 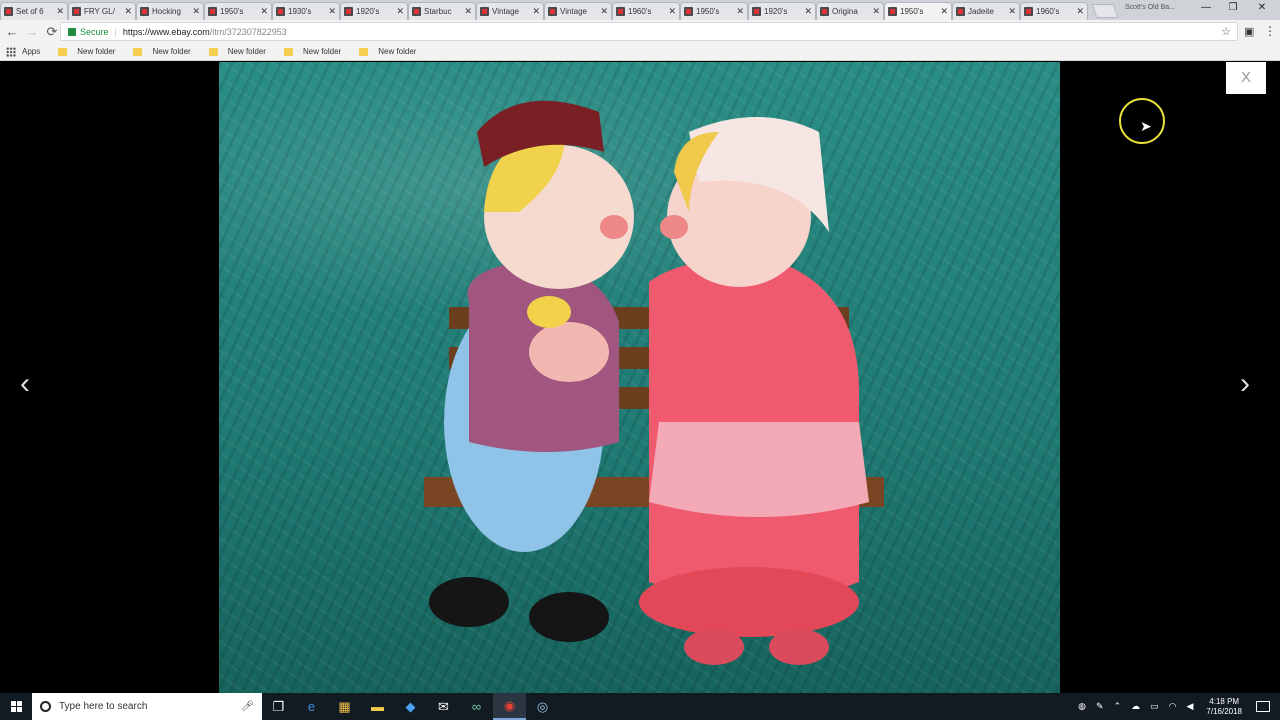 I want to click on windows-logo-icon, so click(x=16, y=706).